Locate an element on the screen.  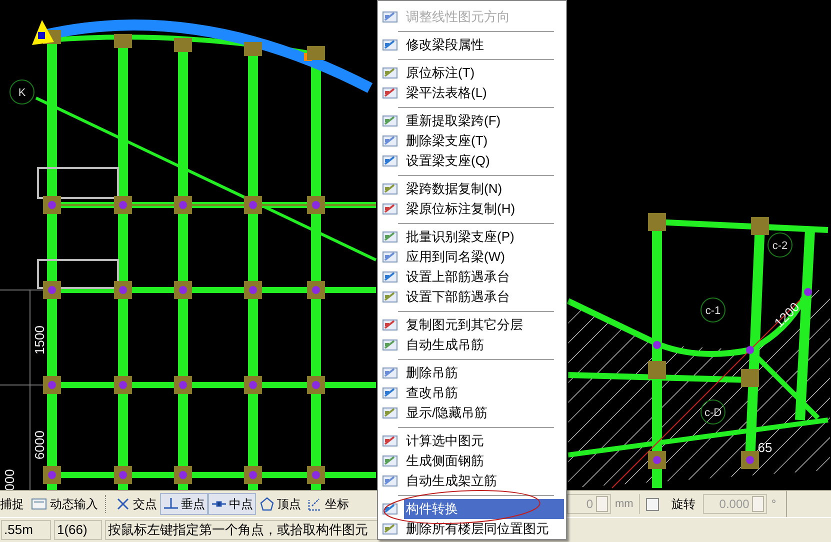
dimension-label: 000 is located at coordinates (9, 479).